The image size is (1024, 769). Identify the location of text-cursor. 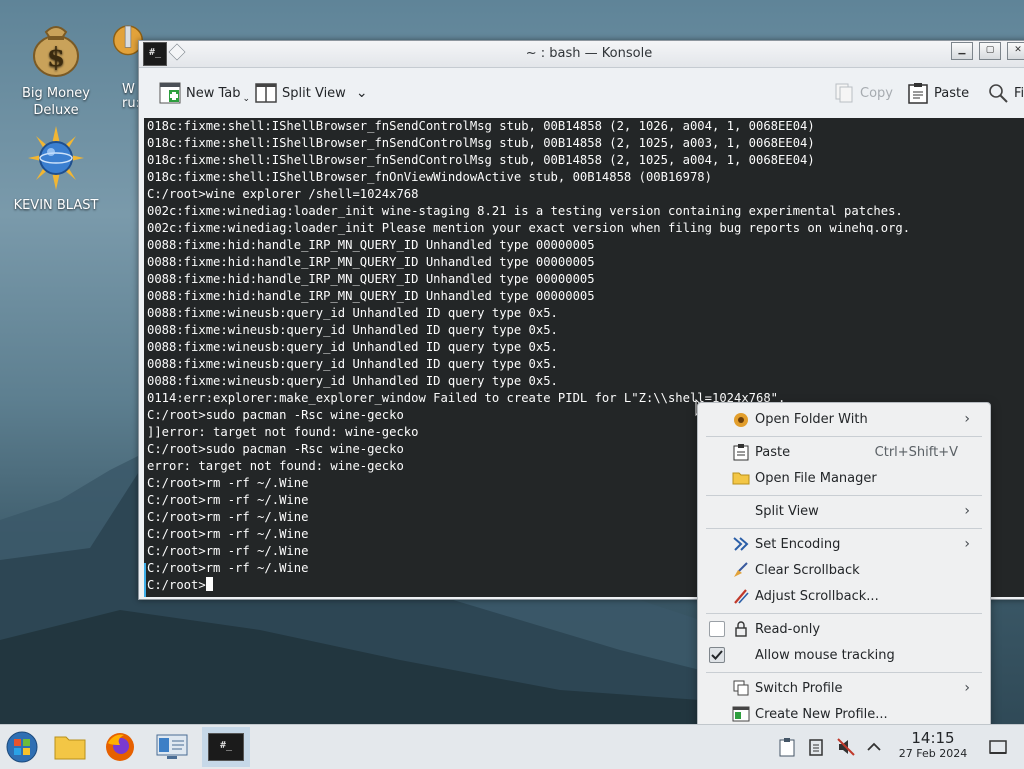
(209, 584).